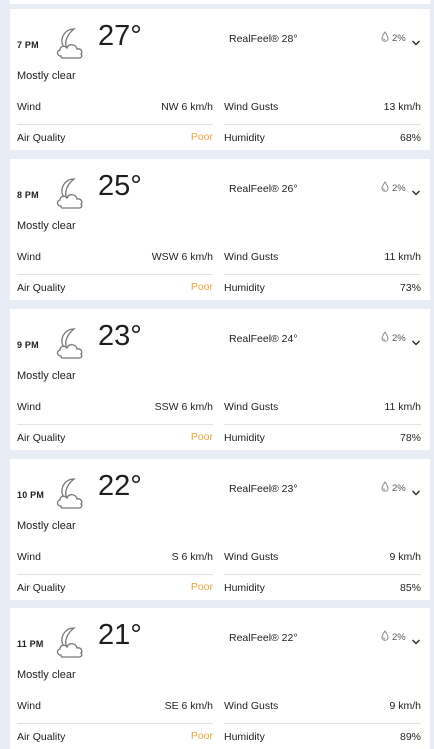  What do you see at coordinates (410, 588) in the screenshot?
I see `humidity-value: 85%` at bounding box center [410, 588].